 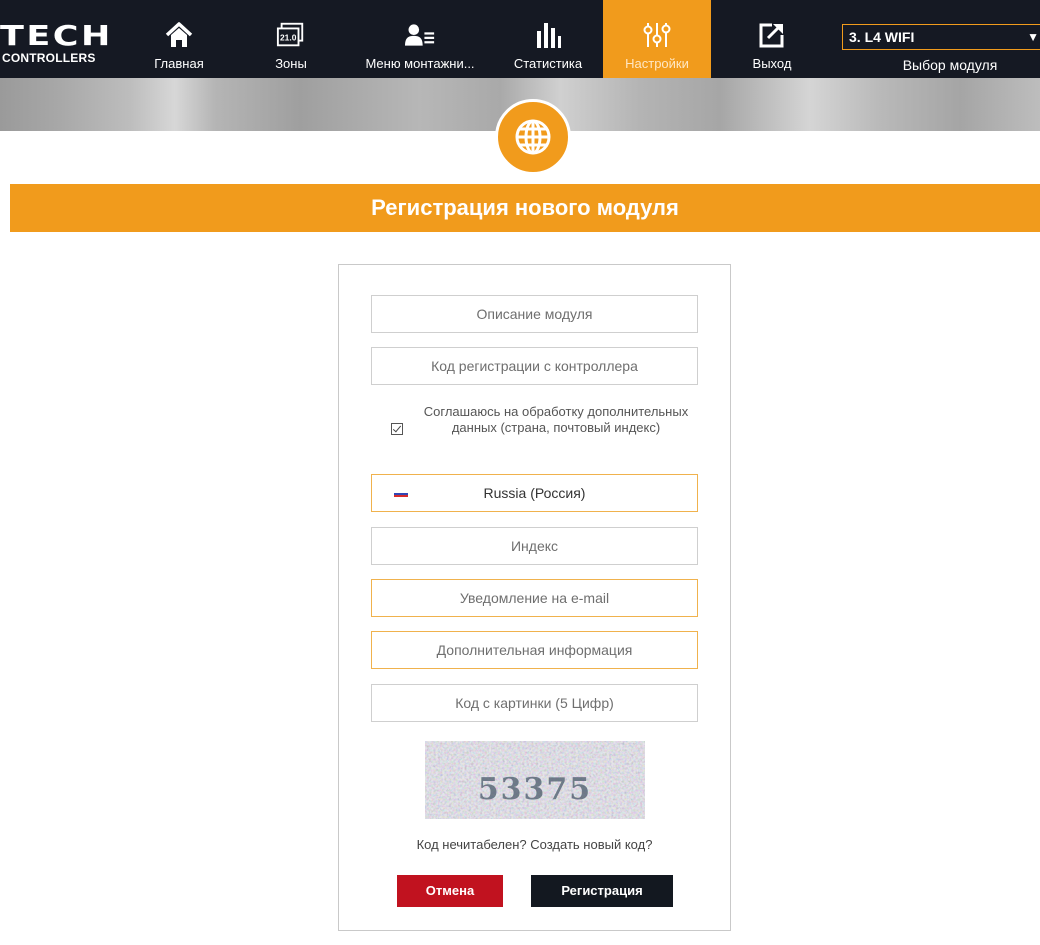 What do you see at coordinates (772, 63) in the screenshot?
I see `nav-label-logout: Выход` at bounding box center [772, 63].